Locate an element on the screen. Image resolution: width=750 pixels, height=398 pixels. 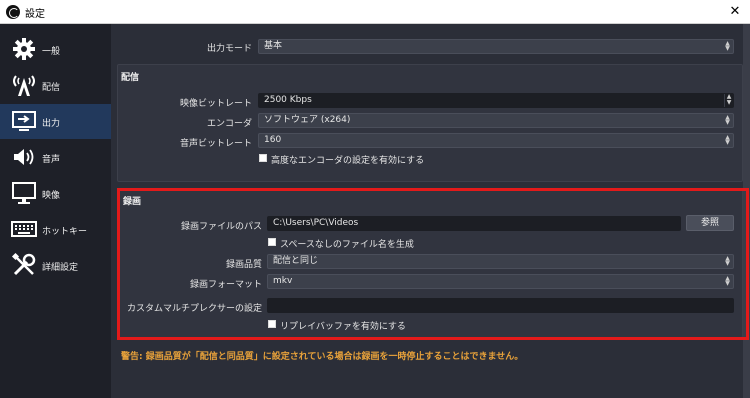
sidebar-item-label: 配信 is located at coordinates (51, 88).